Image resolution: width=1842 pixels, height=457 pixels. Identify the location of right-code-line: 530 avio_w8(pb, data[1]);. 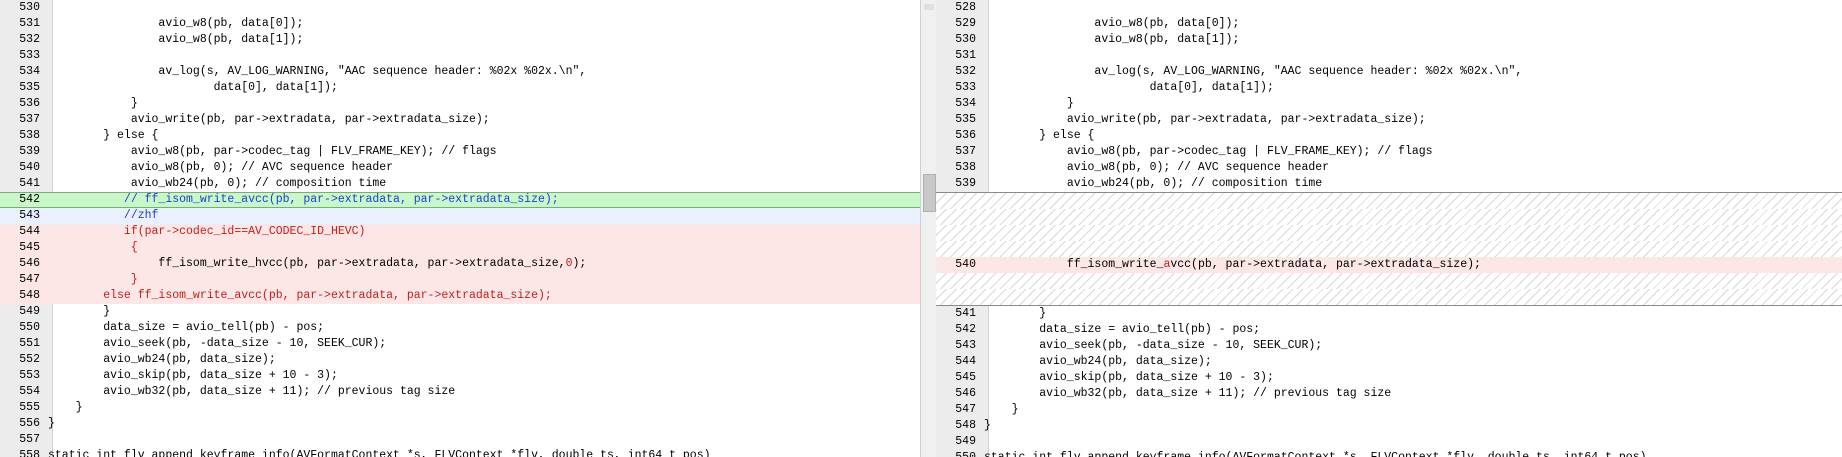
(1389, 40).